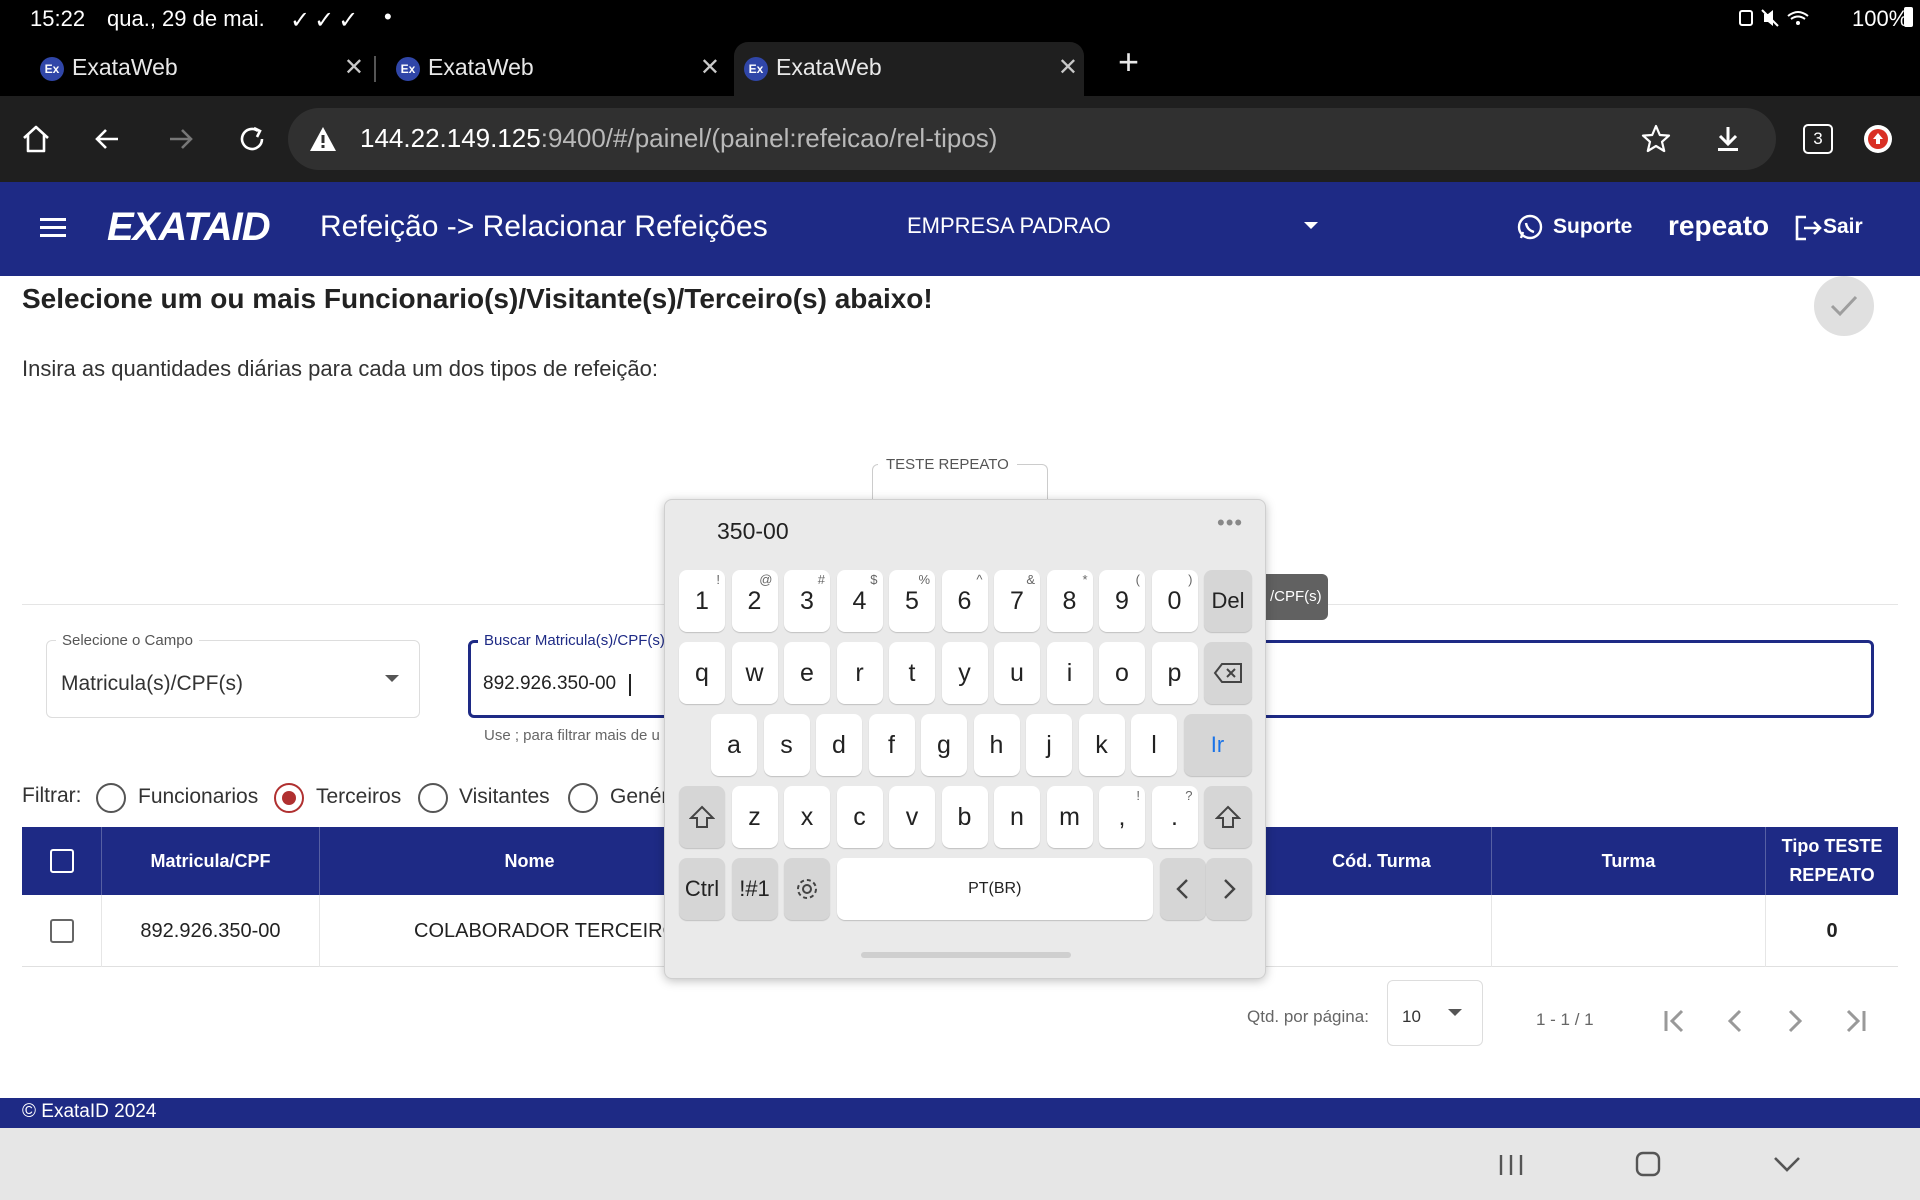 The height and width of the screenshot is (1200, 1920). I want to click on key-b: b, so click(964, 817).